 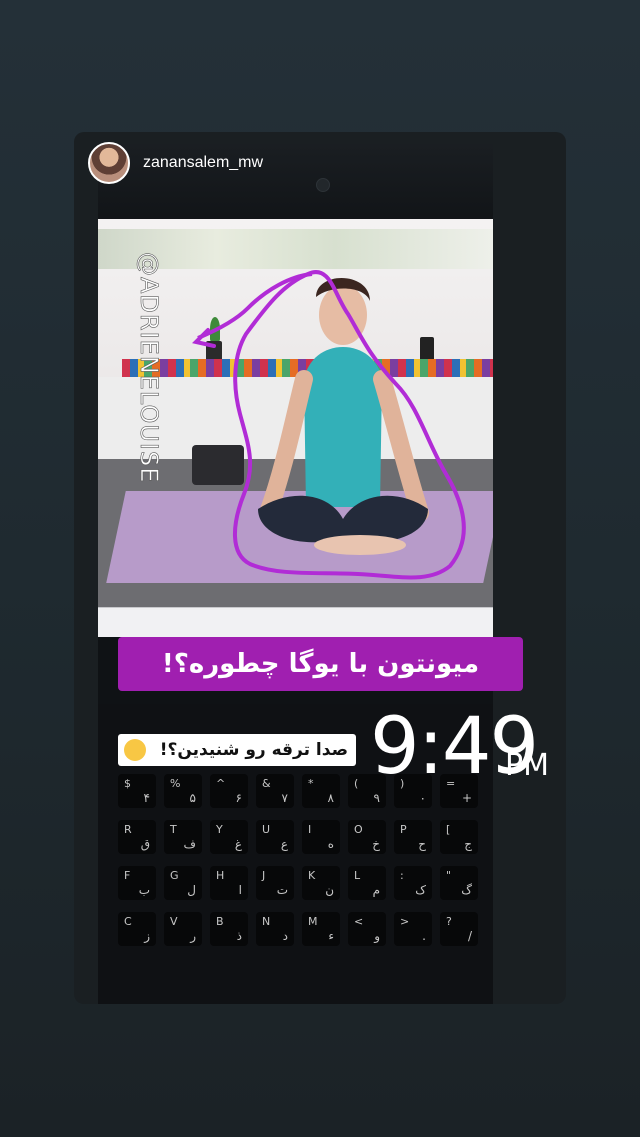 I want to click on key: * ۸, so click(x=321, y=791).